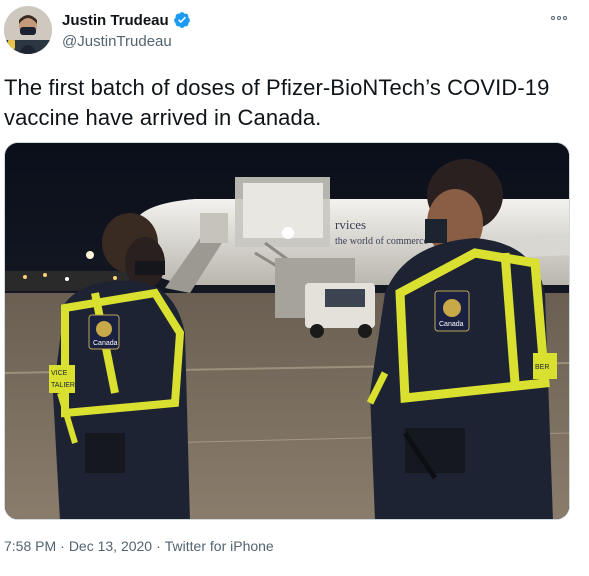 The image size is (589, 576). Describe the element at coordinates (181, 20) in the screenshot. I see `verified-badge-icon` at that location.